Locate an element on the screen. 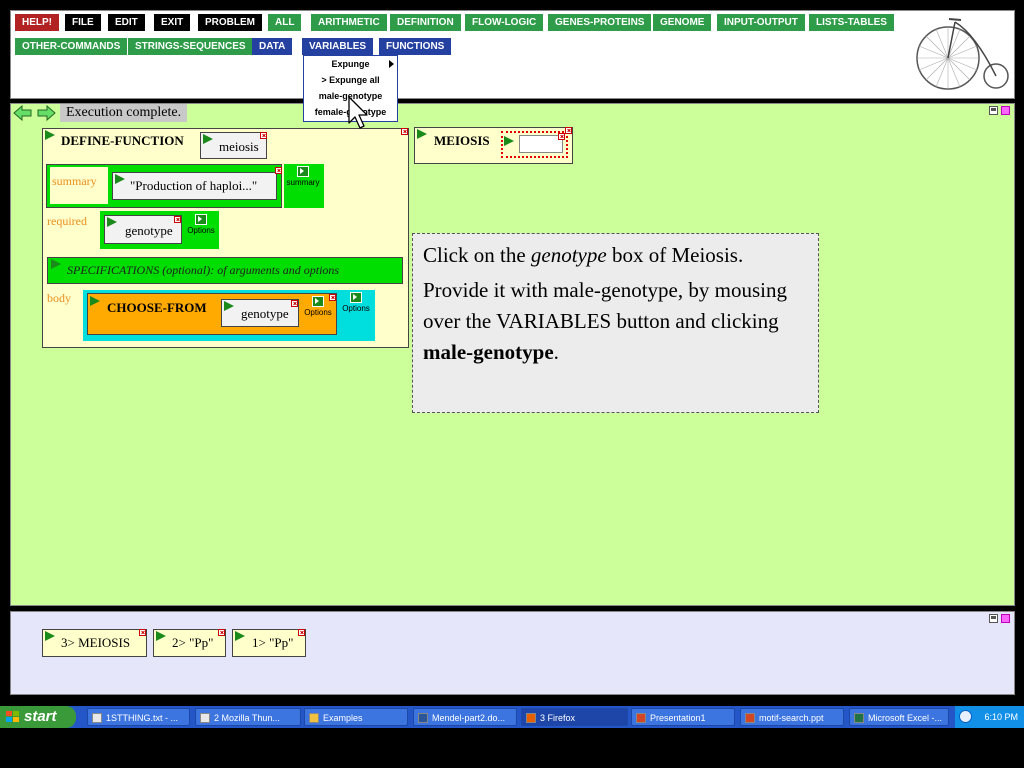  flow-logic-button: FLOW-LOGIC is located at coordinates (504, 22).